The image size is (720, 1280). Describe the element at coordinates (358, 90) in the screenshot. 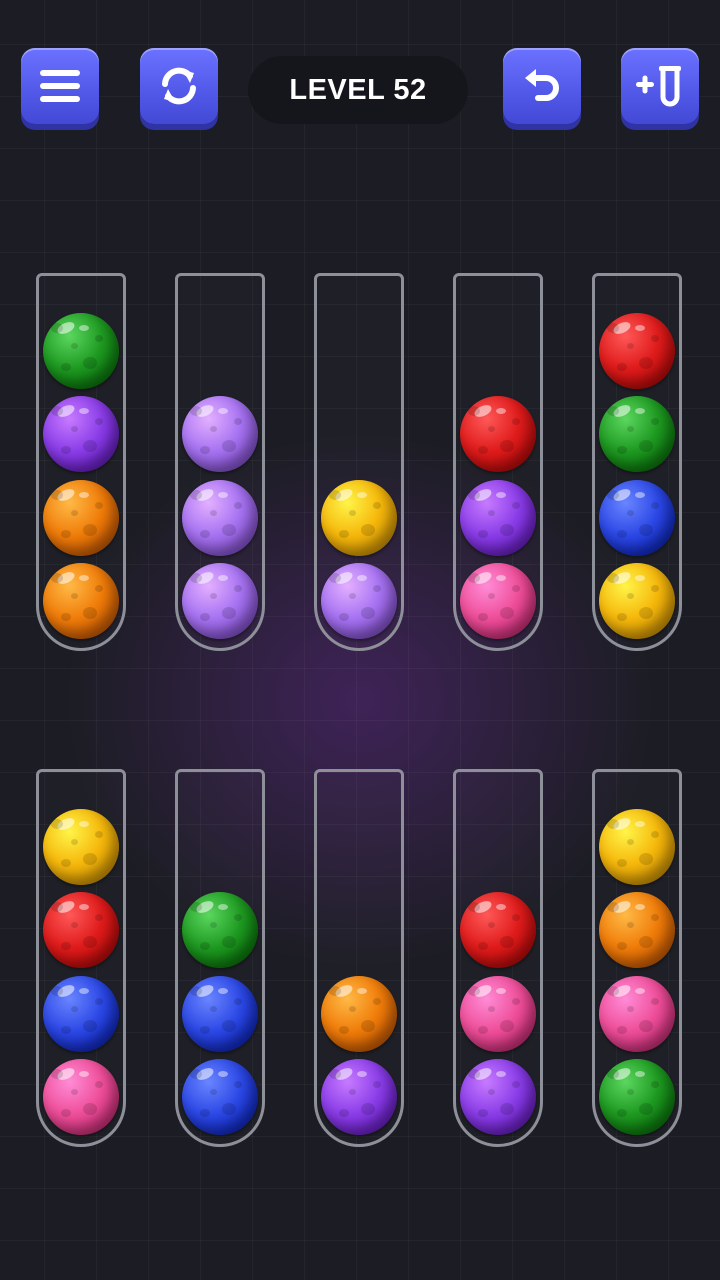

I see `level-indicator: LEVEL 52` at that location.